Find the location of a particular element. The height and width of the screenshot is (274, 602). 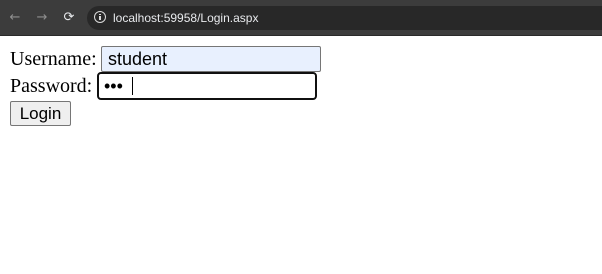

password-label: Password: is located at coordinates (51, 86).